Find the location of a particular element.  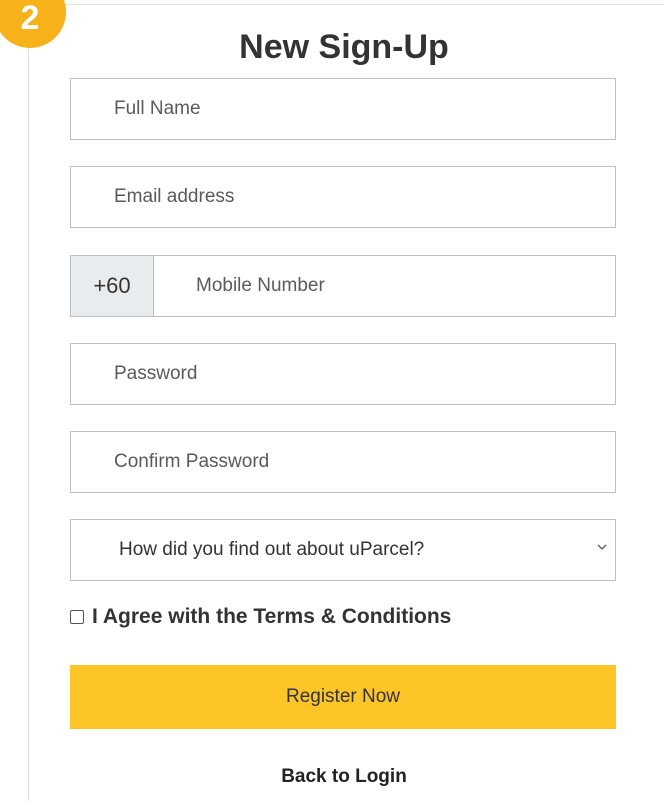

password-input is located at coordinates (343, 374).